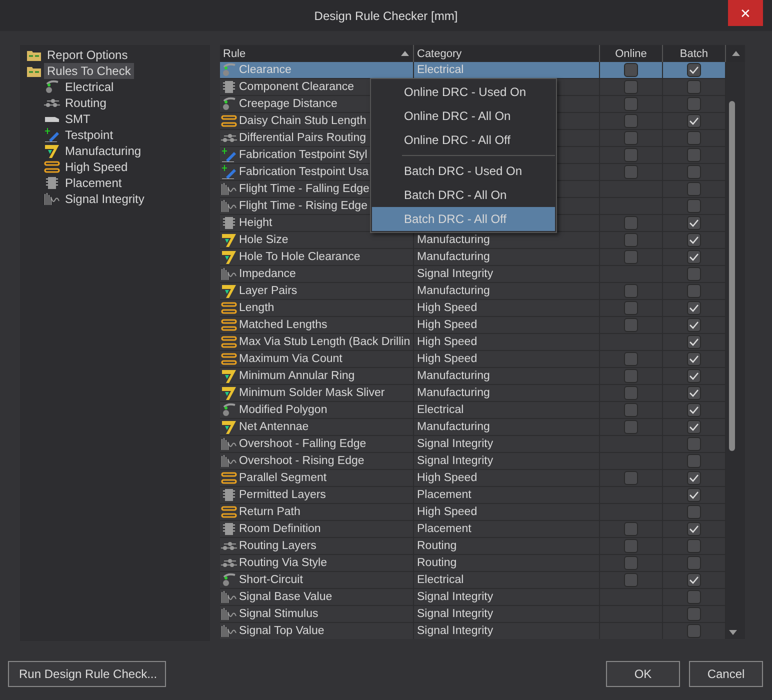  I want to click on rule-name: Minimum Solder Mask Sliver, so click(312, 393).